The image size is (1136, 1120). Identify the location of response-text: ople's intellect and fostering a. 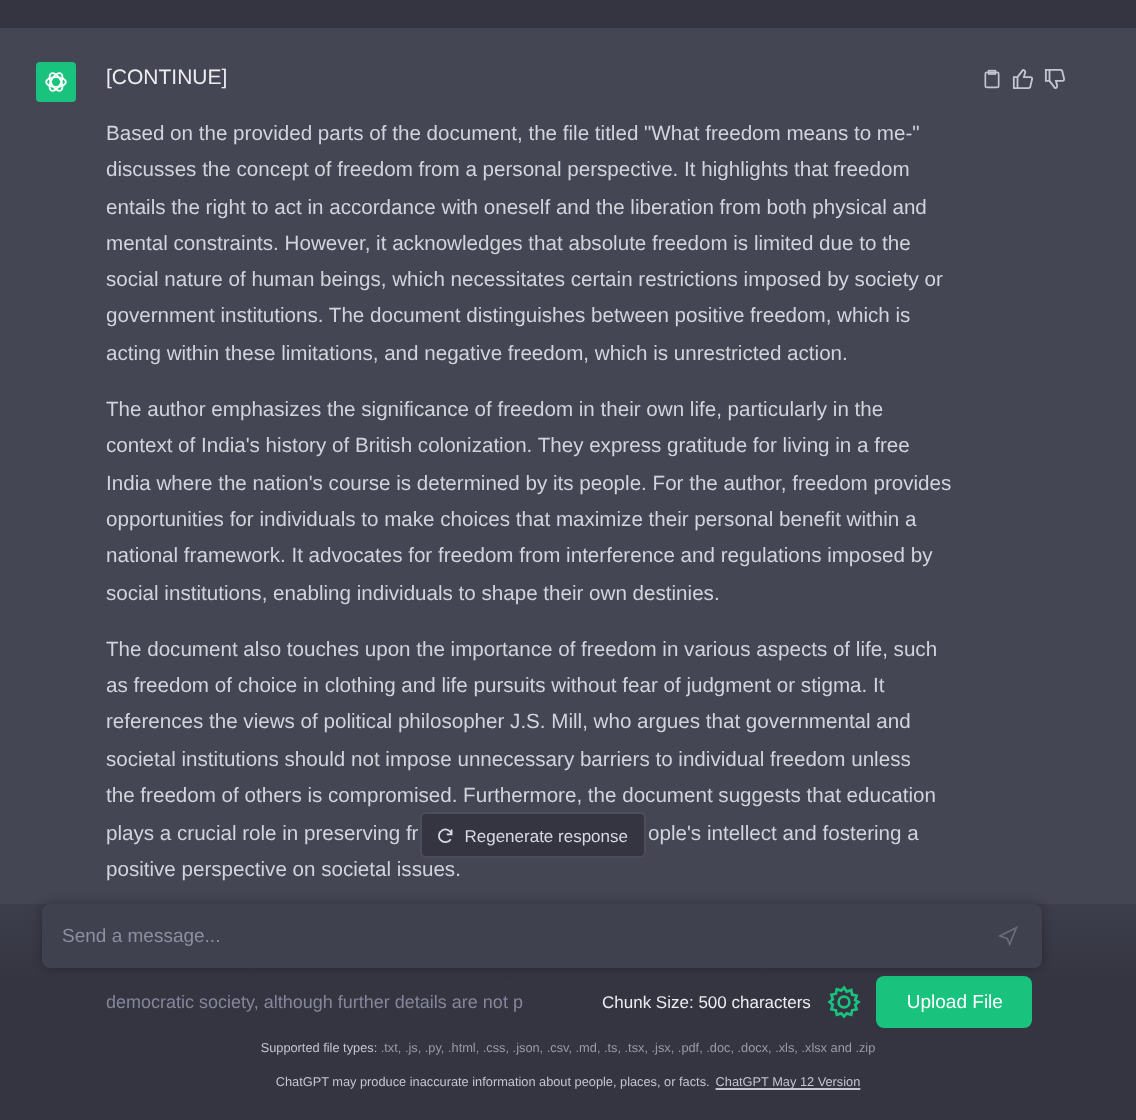
(783, 834).